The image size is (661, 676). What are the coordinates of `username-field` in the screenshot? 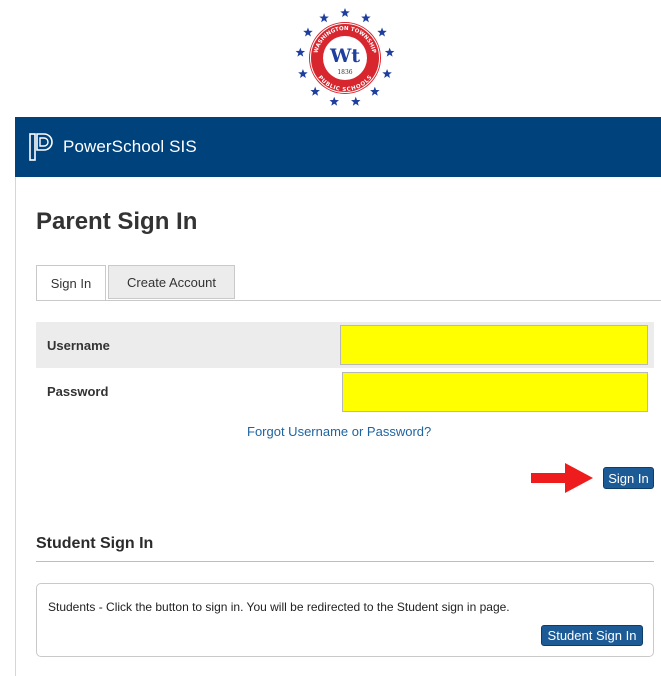 It's located at (494, 345).